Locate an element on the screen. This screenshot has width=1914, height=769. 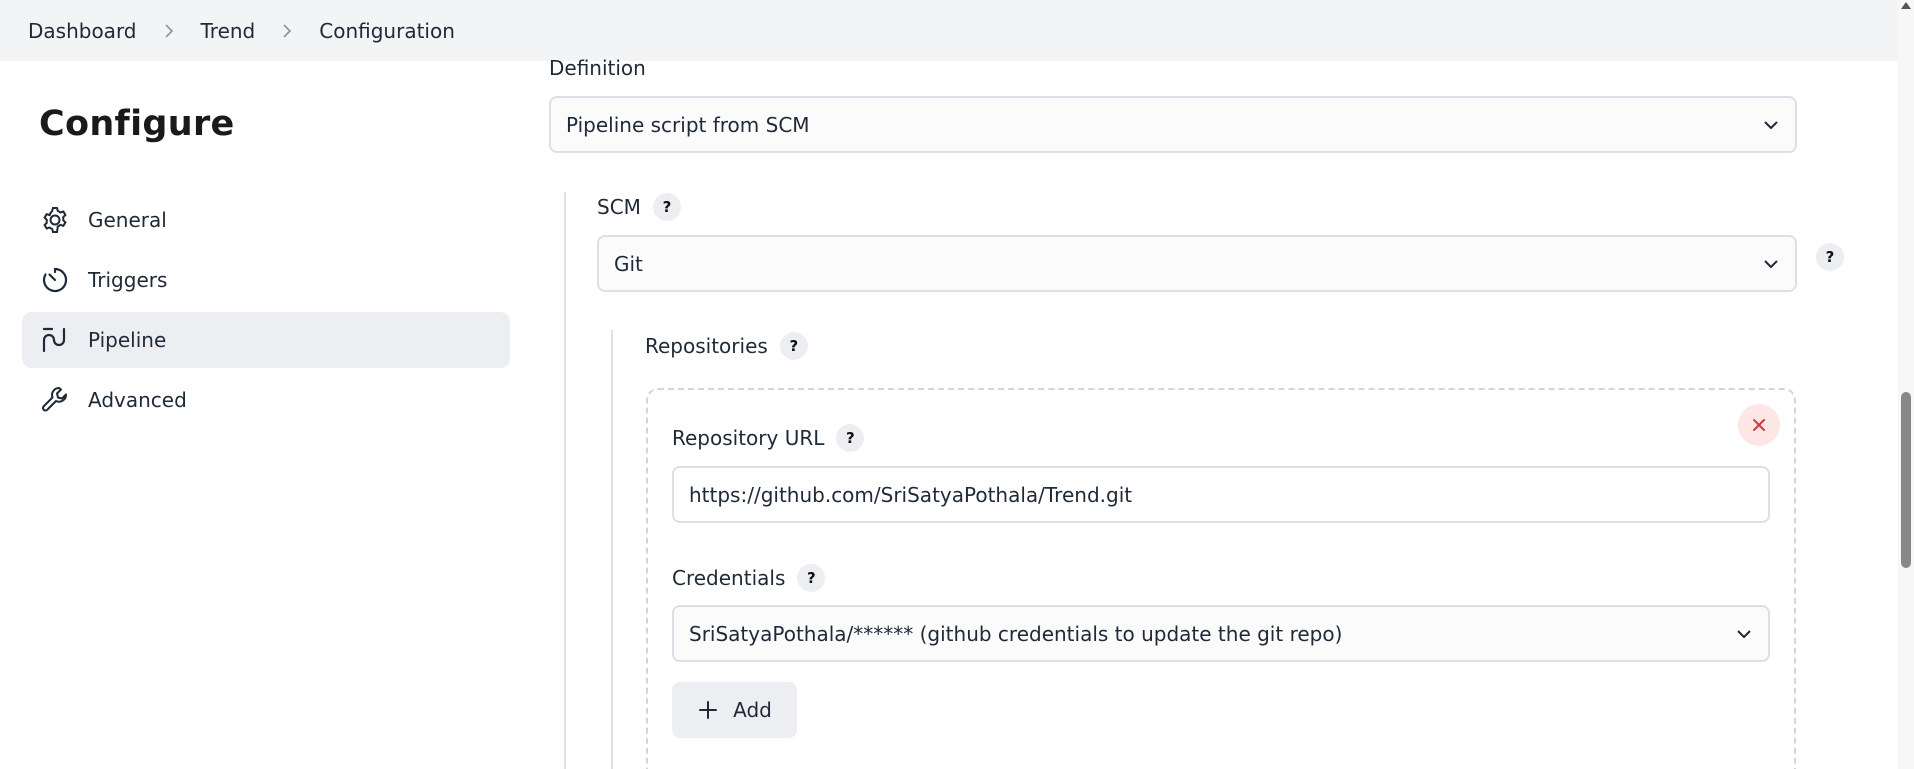
scm-label-row: SCM ? is located at coordinates (639, 207).